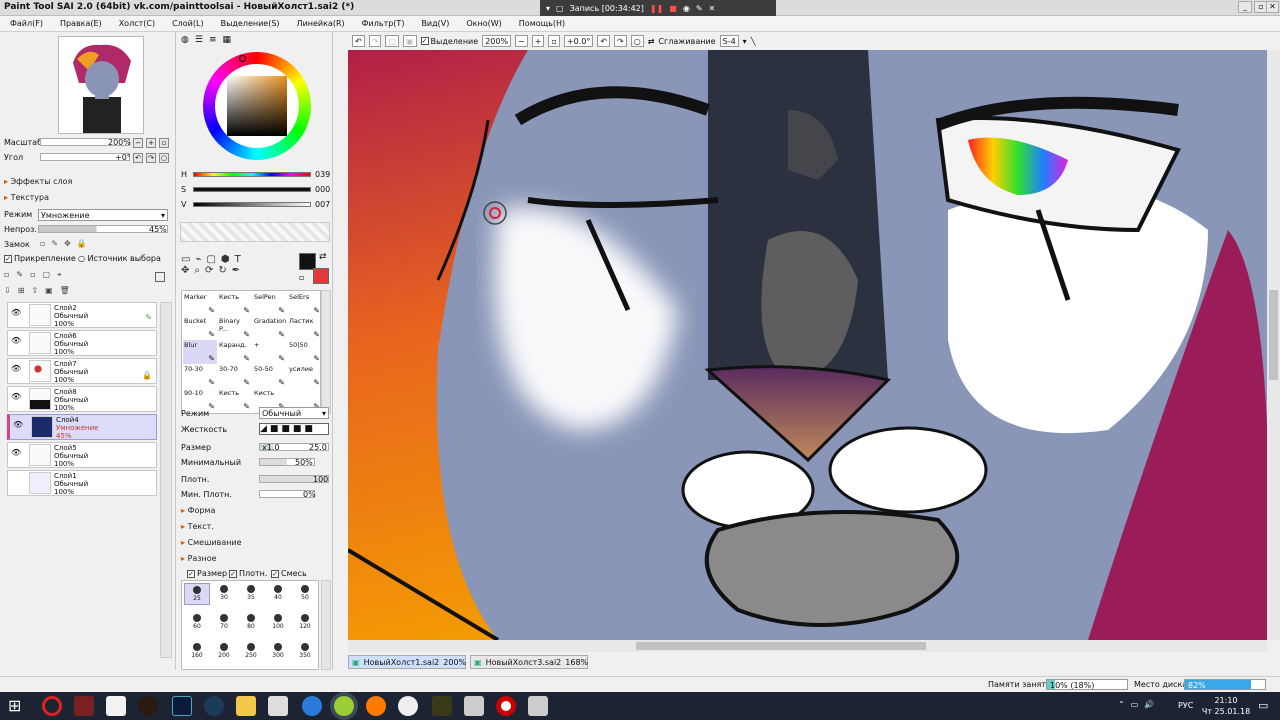  What do you see at coordinates (197, 594) in the screenshot?
I see `brush-size-preset: 25` at bounding box center [197, 594].